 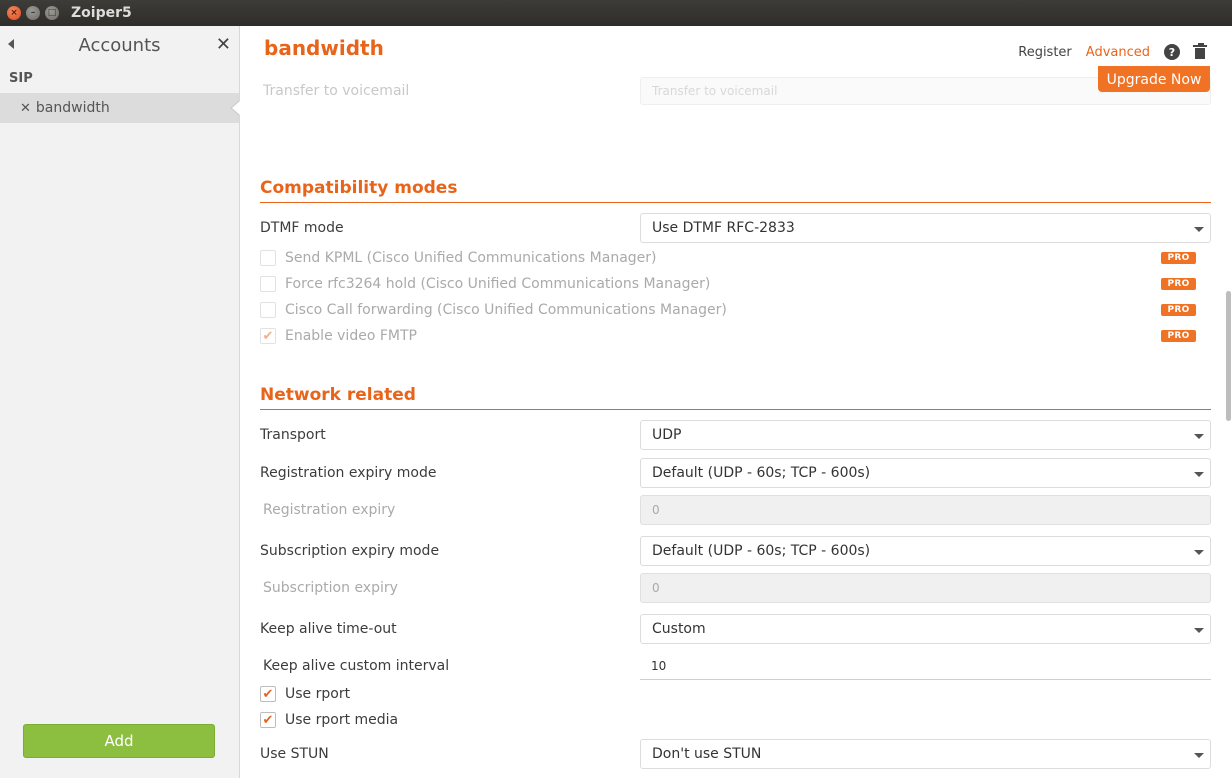 I want to click on subscription-expiry-mode-value: Default (UDP - 60s; TCP - 600s), so click(x=761, y=551).